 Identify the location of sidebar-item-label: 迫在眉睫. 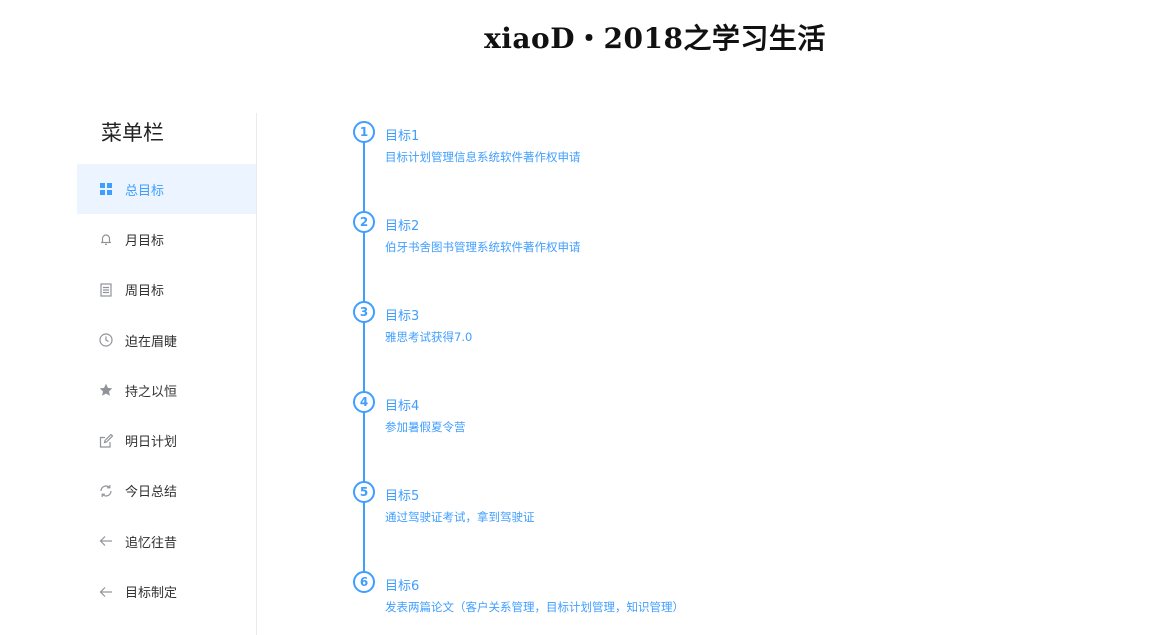
(151, 342).